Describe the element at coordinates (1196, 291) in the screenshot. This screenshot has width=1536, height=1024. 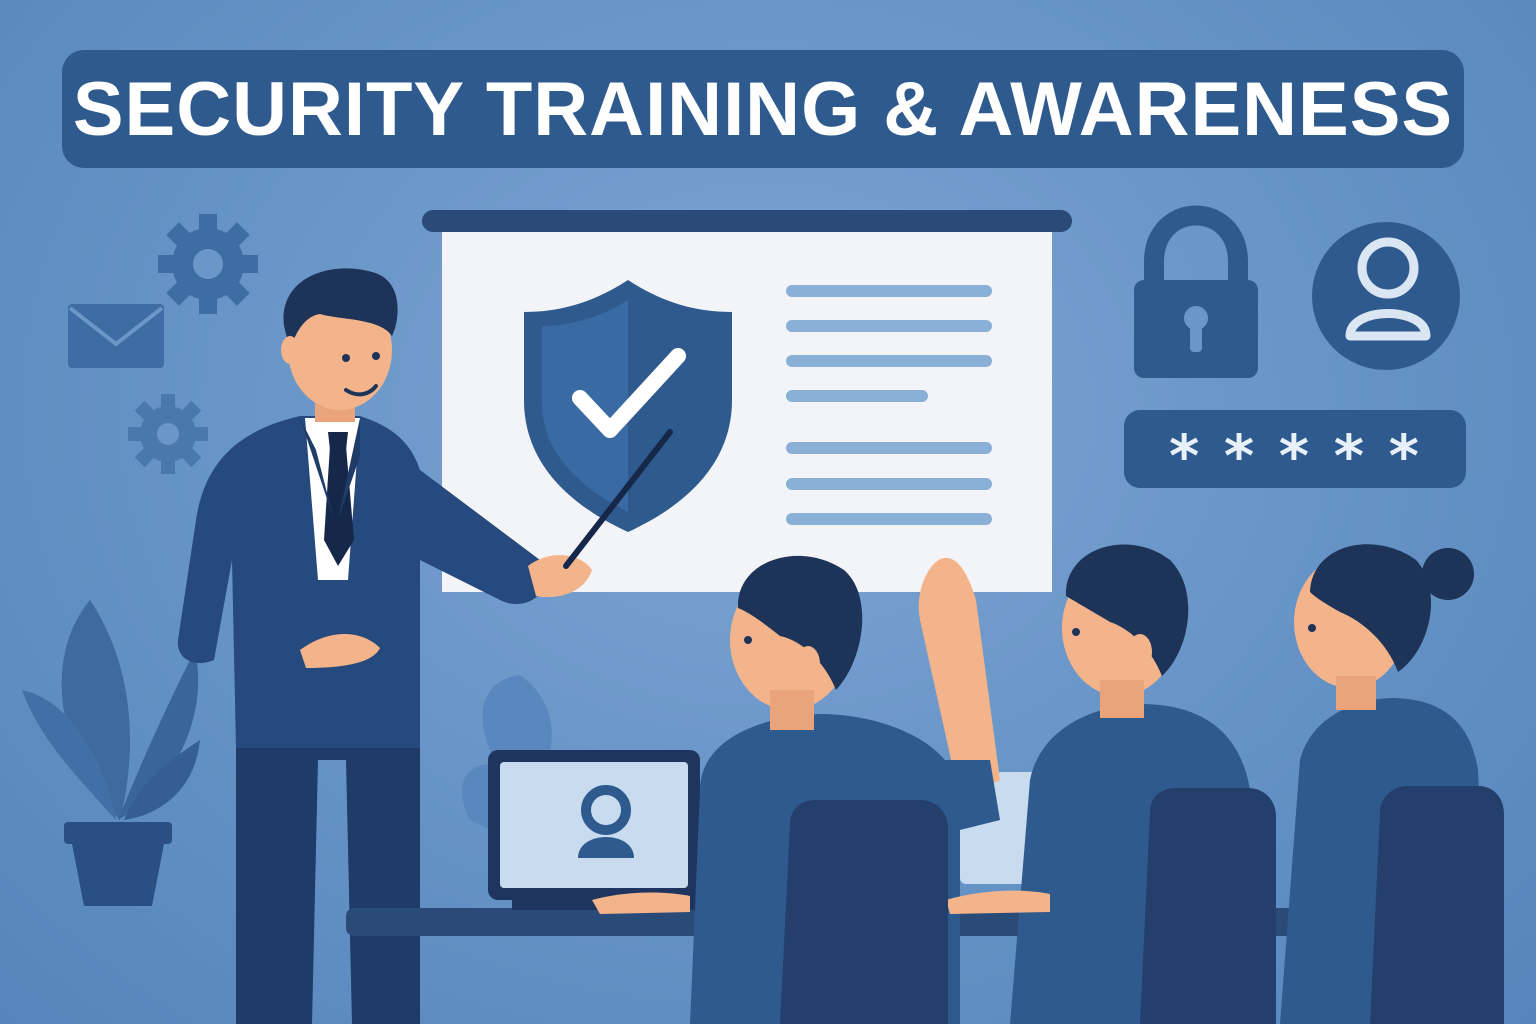
I see `padlock-icon` at that location.